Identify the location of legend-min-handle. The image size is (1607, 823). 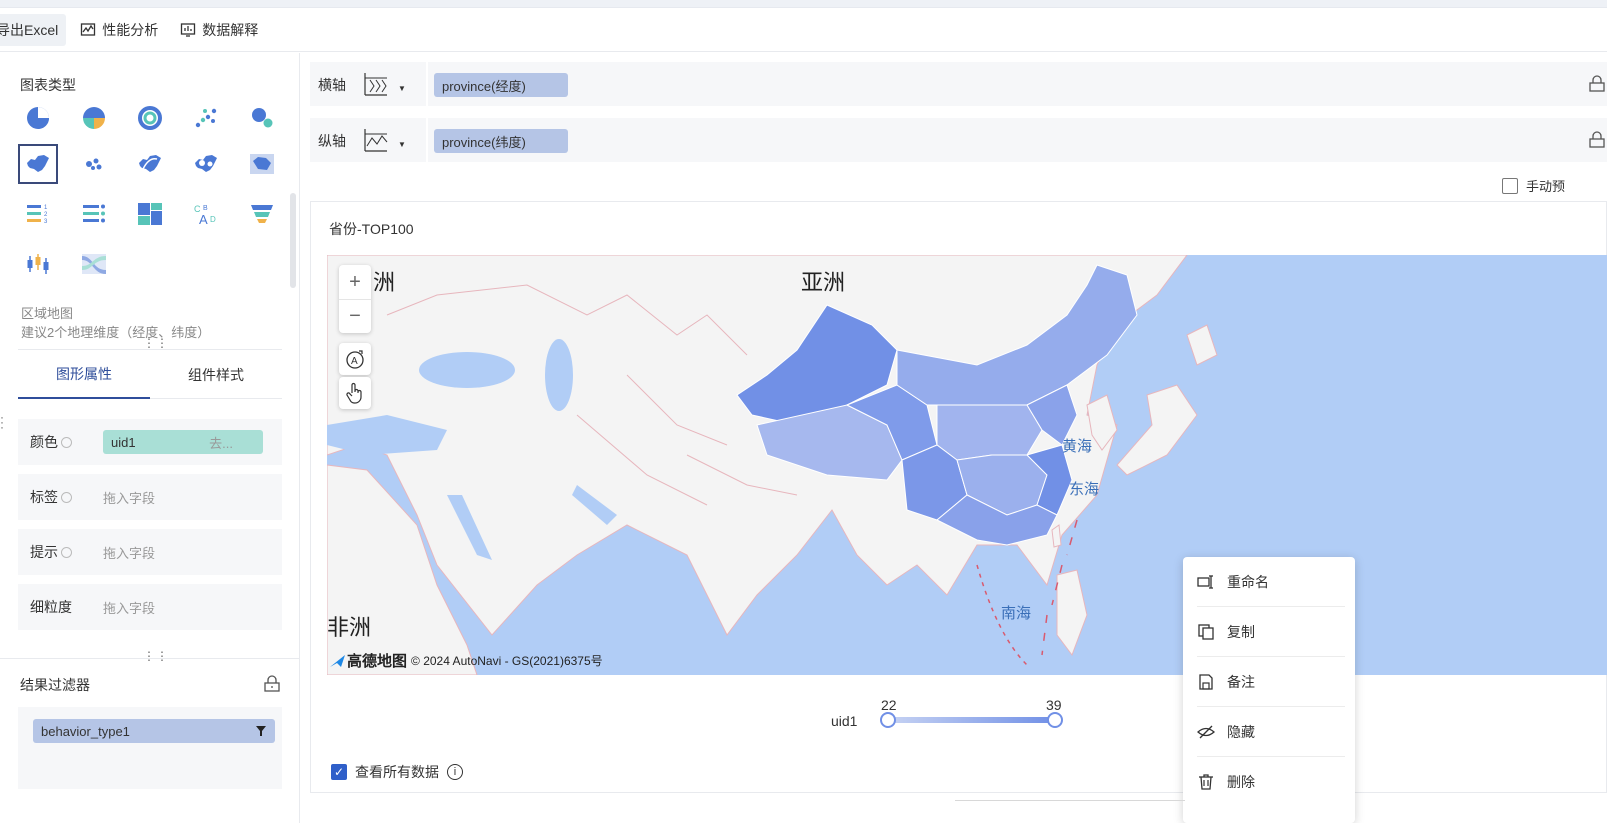
(888, 720).